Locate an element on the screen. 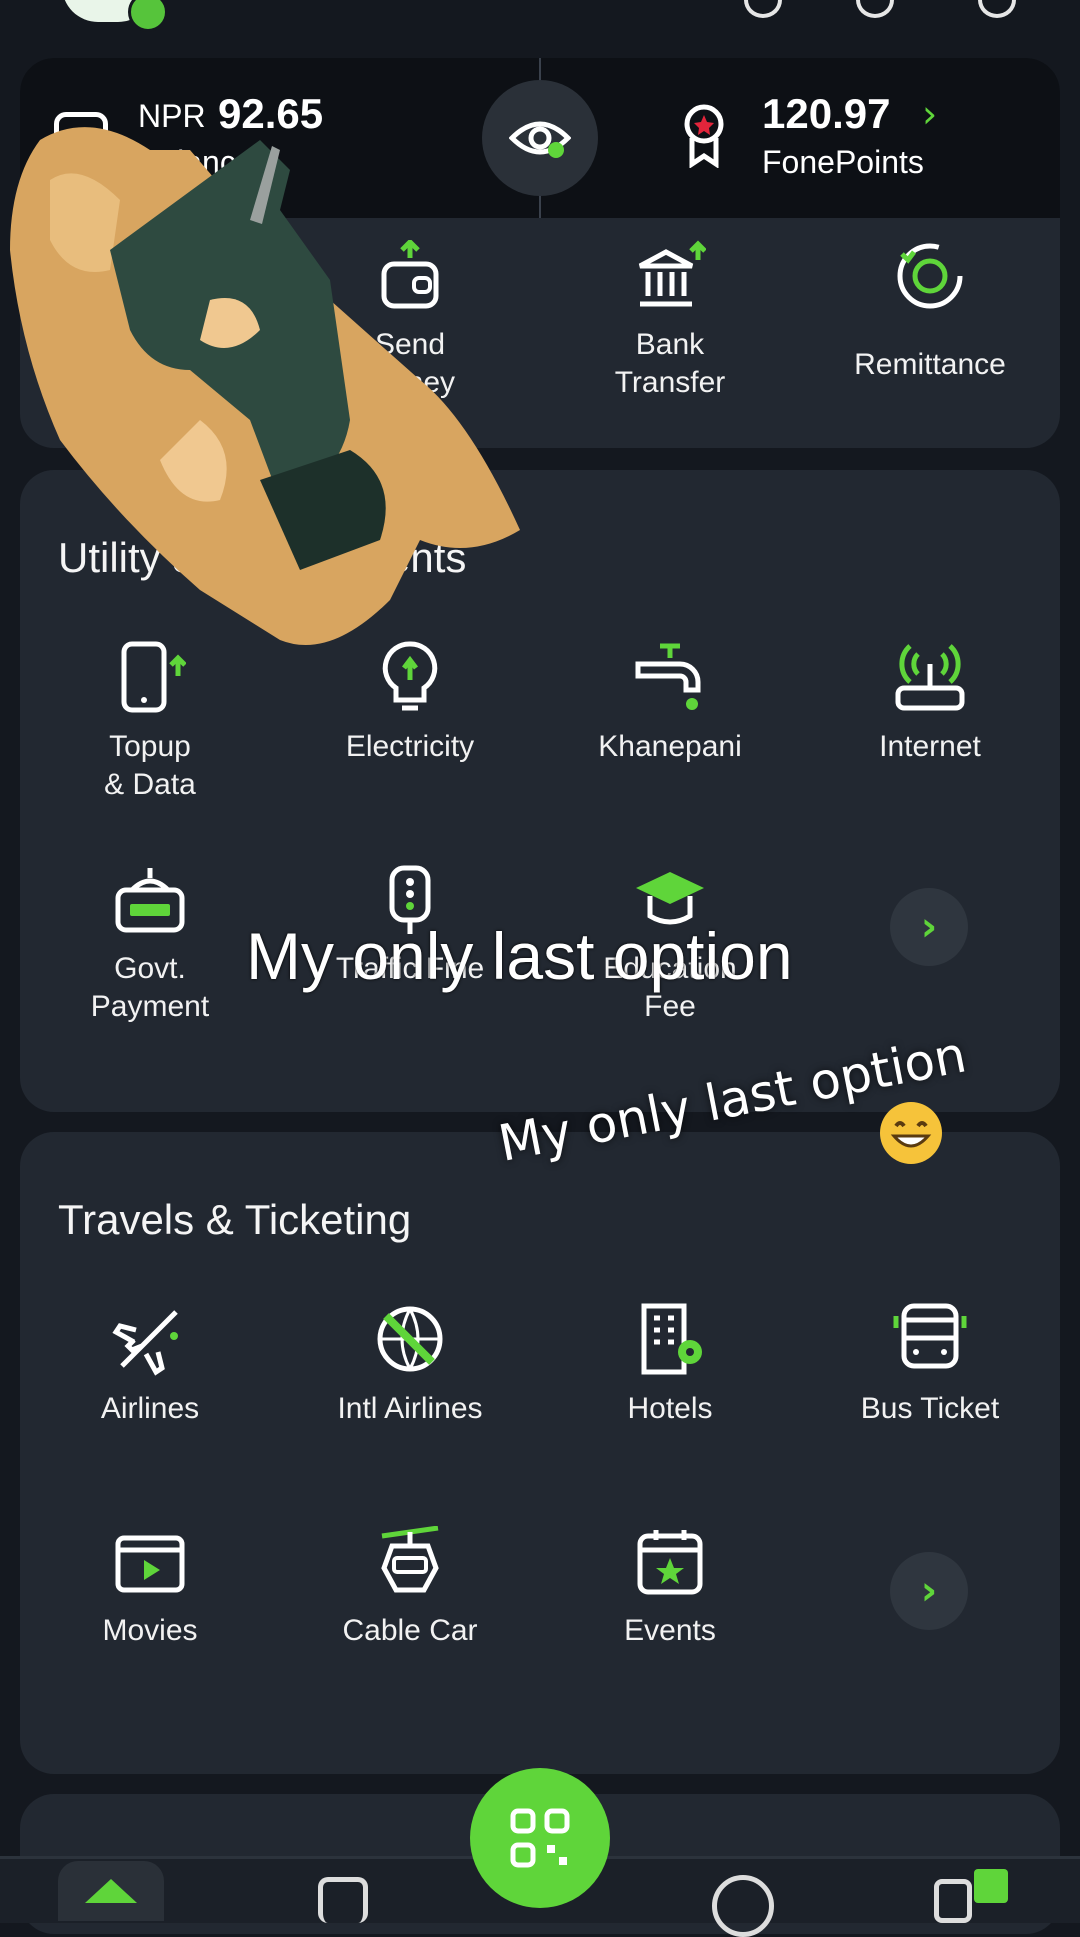  intl-airlines-button: Intl Airlines is located at coordinates (410, 1365).